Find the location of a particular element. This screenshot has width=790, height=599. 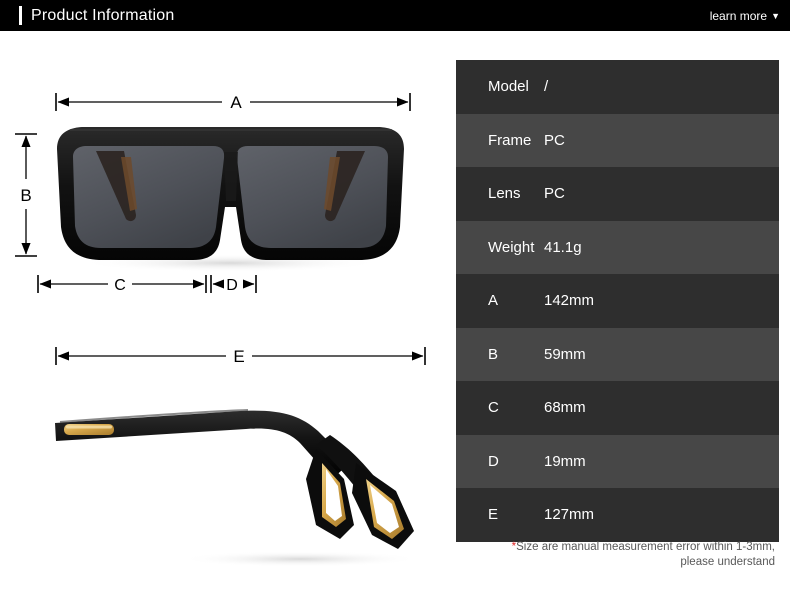

page-title: Product Information is located at coordinates (103, 15).